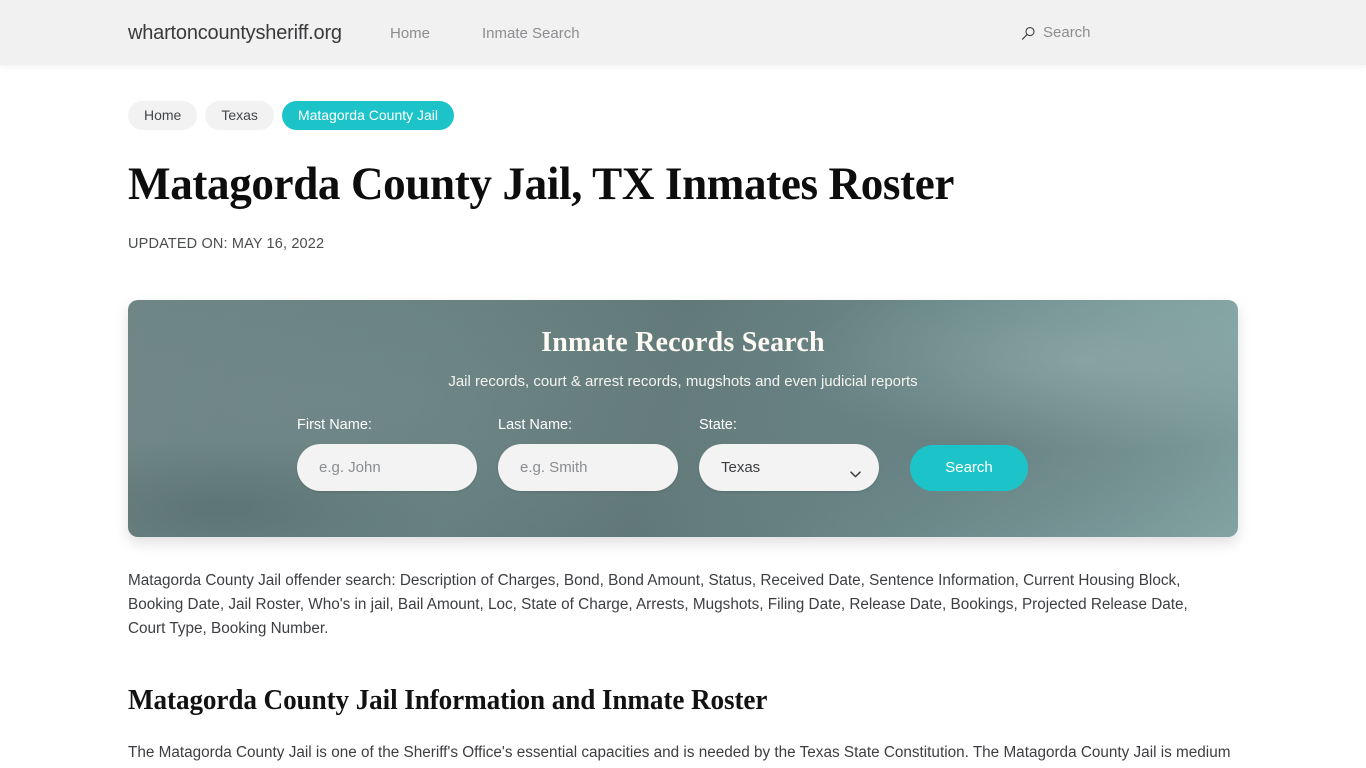  I want to click on search-submit-button: Search, so click(969, 468).